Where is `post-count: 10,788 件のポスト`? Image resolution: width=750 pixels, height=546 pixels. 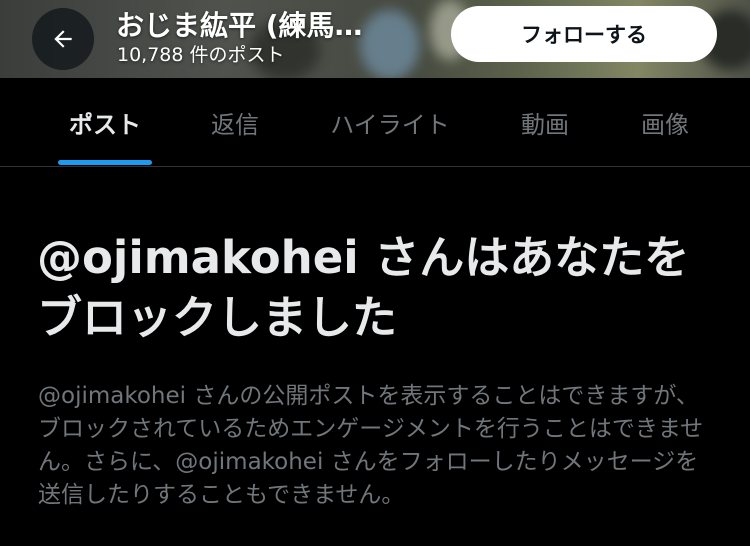 post-count: 10,788 件のポスト is located at coordinates (201, 55).